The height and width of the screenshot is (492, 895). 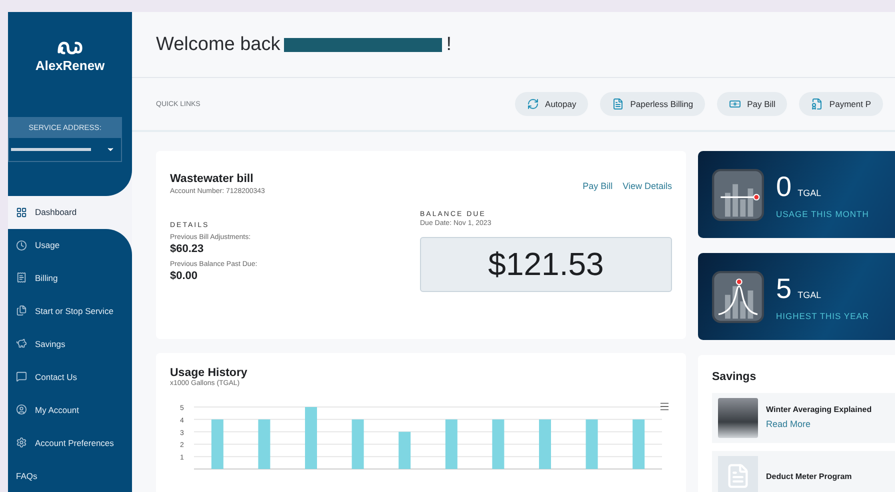 I want to click on stat-value: 5, so click(x=784, y=288).